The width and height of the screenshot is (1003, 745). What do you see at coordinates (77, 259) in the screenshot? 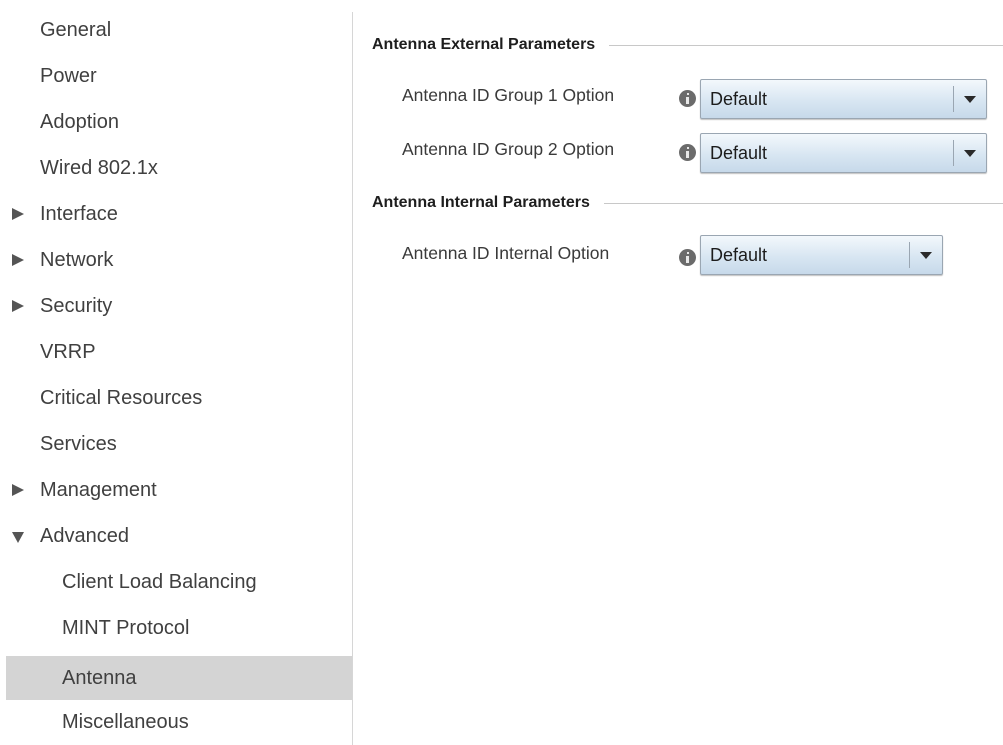
I see `sidebar-item-label: Network` at bounding box center [77, 259].